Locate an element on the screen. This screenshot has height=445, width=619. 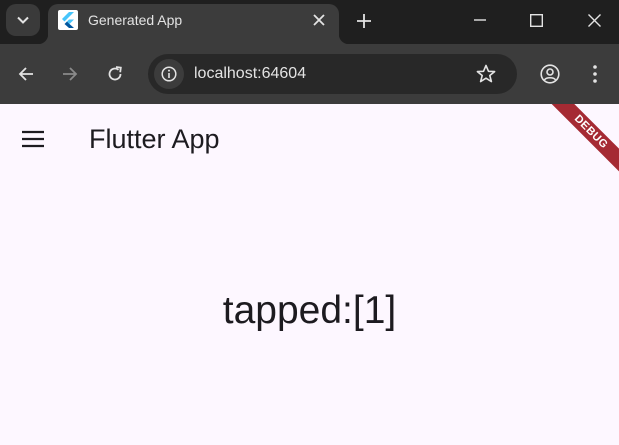
url-text: localhost:64604 is located at coordinates (250, 74).